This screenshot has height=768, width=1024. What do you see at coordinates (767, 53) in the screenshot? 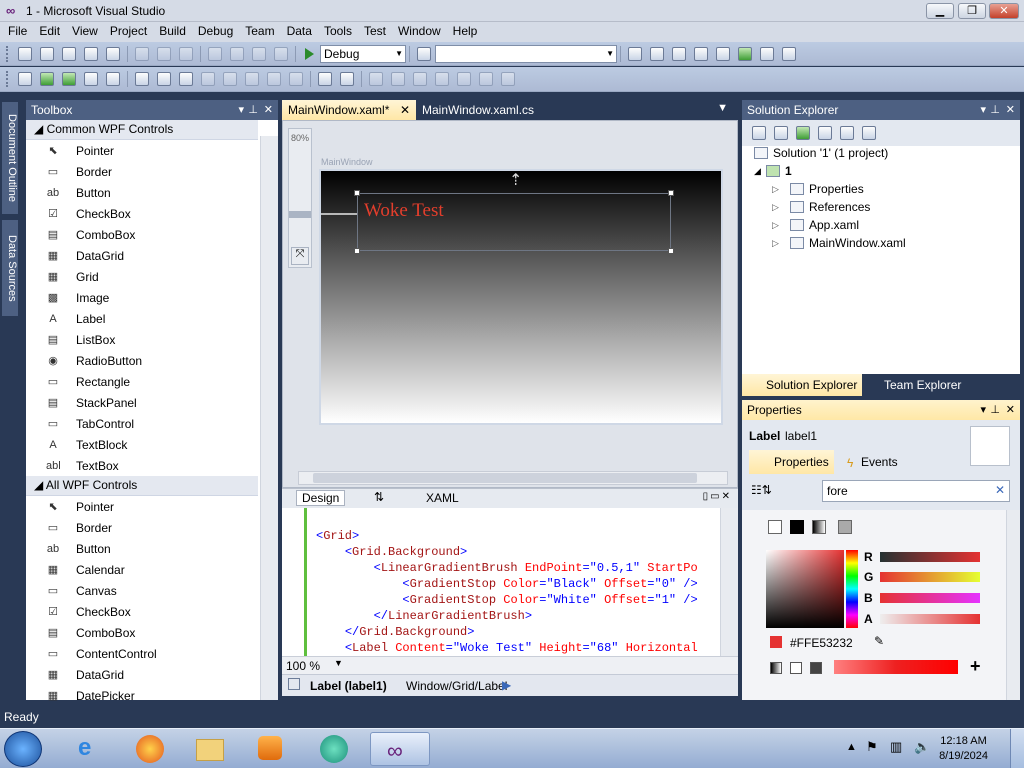
I see `extension-manager-icon` at bounding box center [767, 53].